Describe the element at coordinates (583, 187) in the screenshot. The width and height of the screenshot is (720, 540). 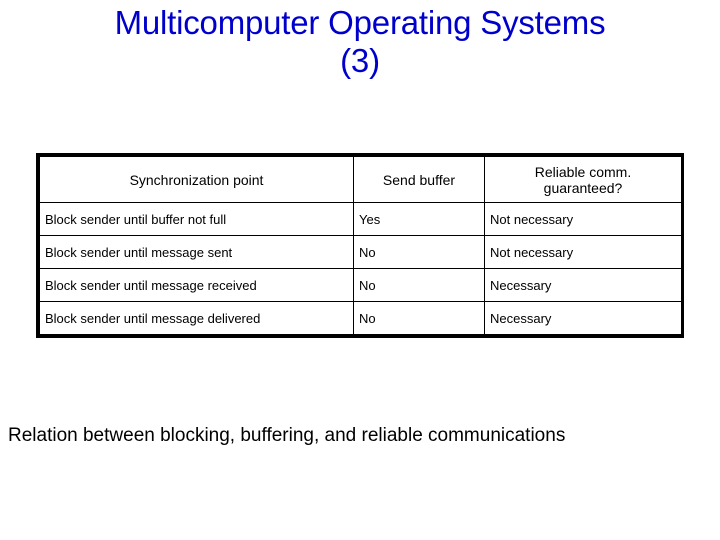
I see `column-header-reliable-comm-line2: guaranteed?` at that location.